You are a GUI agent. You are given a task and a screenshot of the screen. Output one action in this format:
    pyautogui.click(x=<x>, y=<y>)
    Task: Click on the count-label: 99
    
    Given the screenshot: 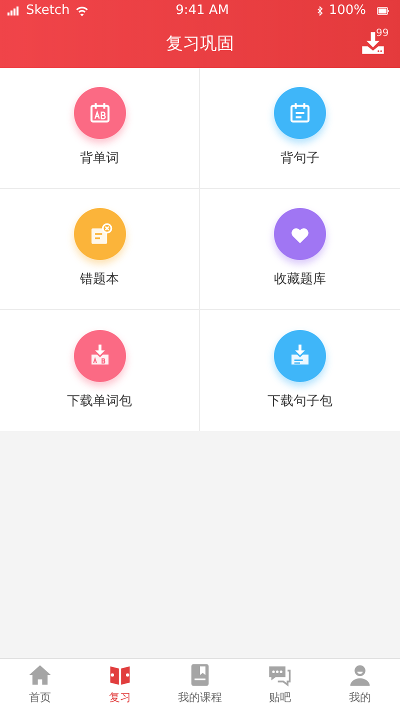 What is the action you would take?
    pyautogui.click(x=382, y=34)
    